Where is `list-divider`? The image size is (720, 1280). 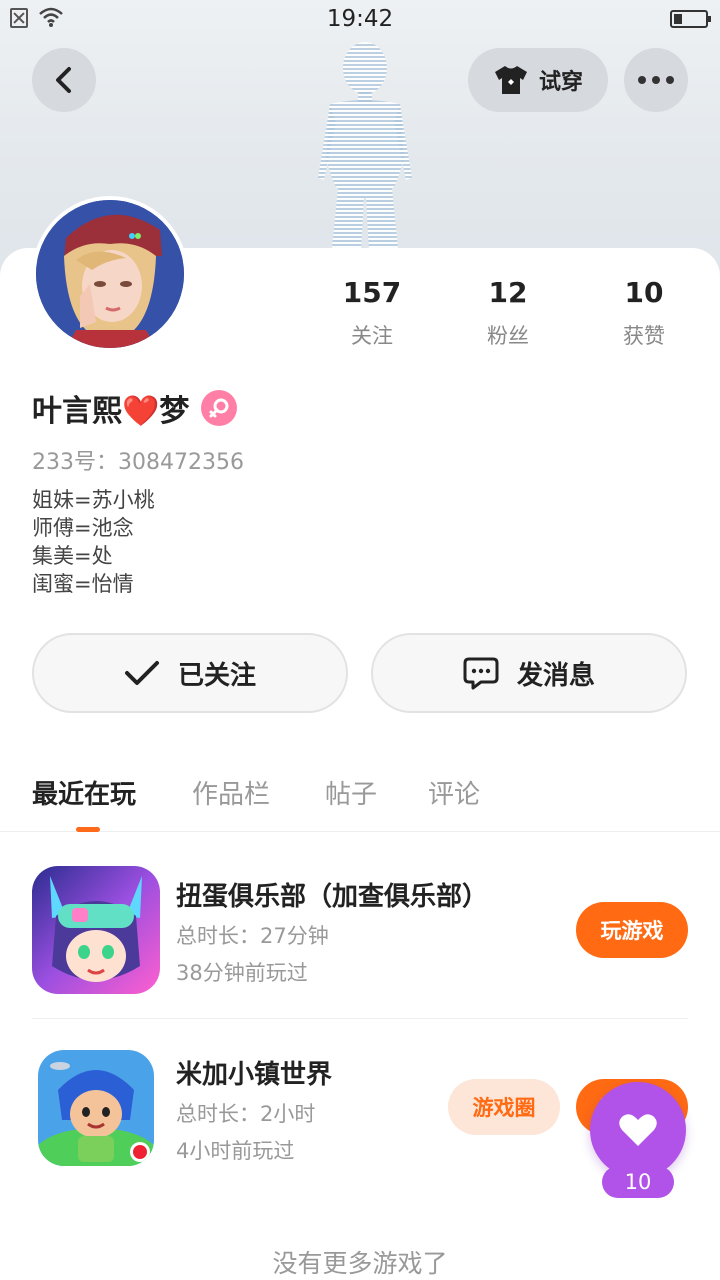 list-divider is located at coordinates (360, 1018).